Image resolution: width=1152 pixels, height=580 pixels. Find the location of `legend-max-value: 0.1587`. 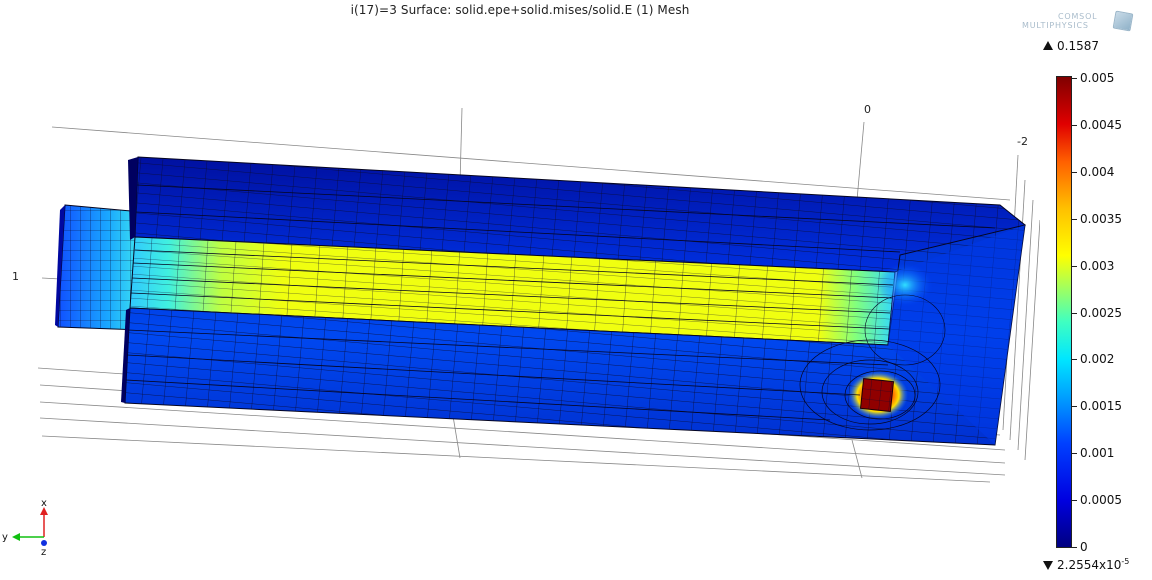

legend-max-value: 0.1587 is located at coordinates (1078, 46).